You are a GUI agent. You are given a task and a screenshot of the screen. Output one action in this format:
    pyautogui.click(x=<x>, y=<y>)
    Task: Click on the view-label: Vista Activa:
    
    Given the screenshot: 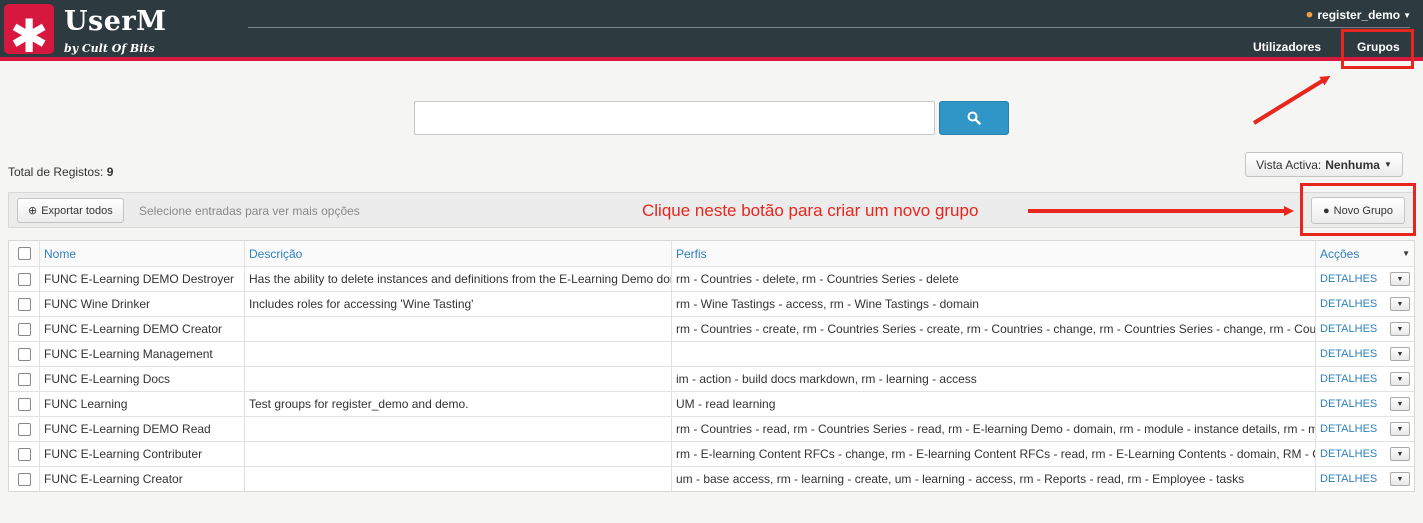 What is the action you would take?
    pyautogui.click(x=1289, y=164)
    